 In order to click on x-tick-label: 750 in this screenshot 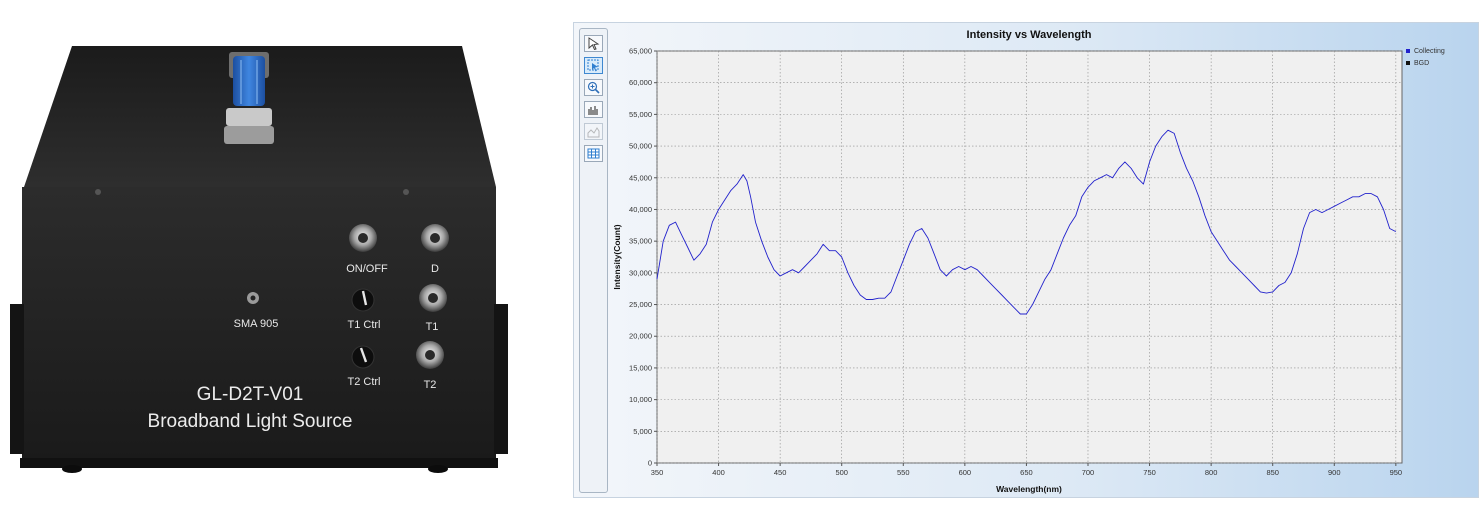, I will do `click(1149, 472)`.